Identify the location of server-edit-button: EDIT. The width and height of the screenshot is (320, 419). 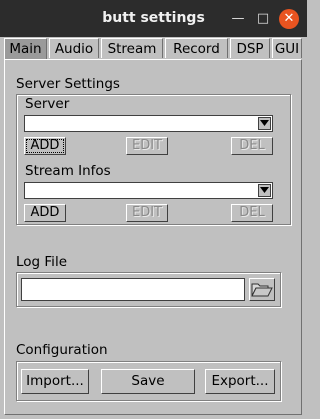
(147, 146).